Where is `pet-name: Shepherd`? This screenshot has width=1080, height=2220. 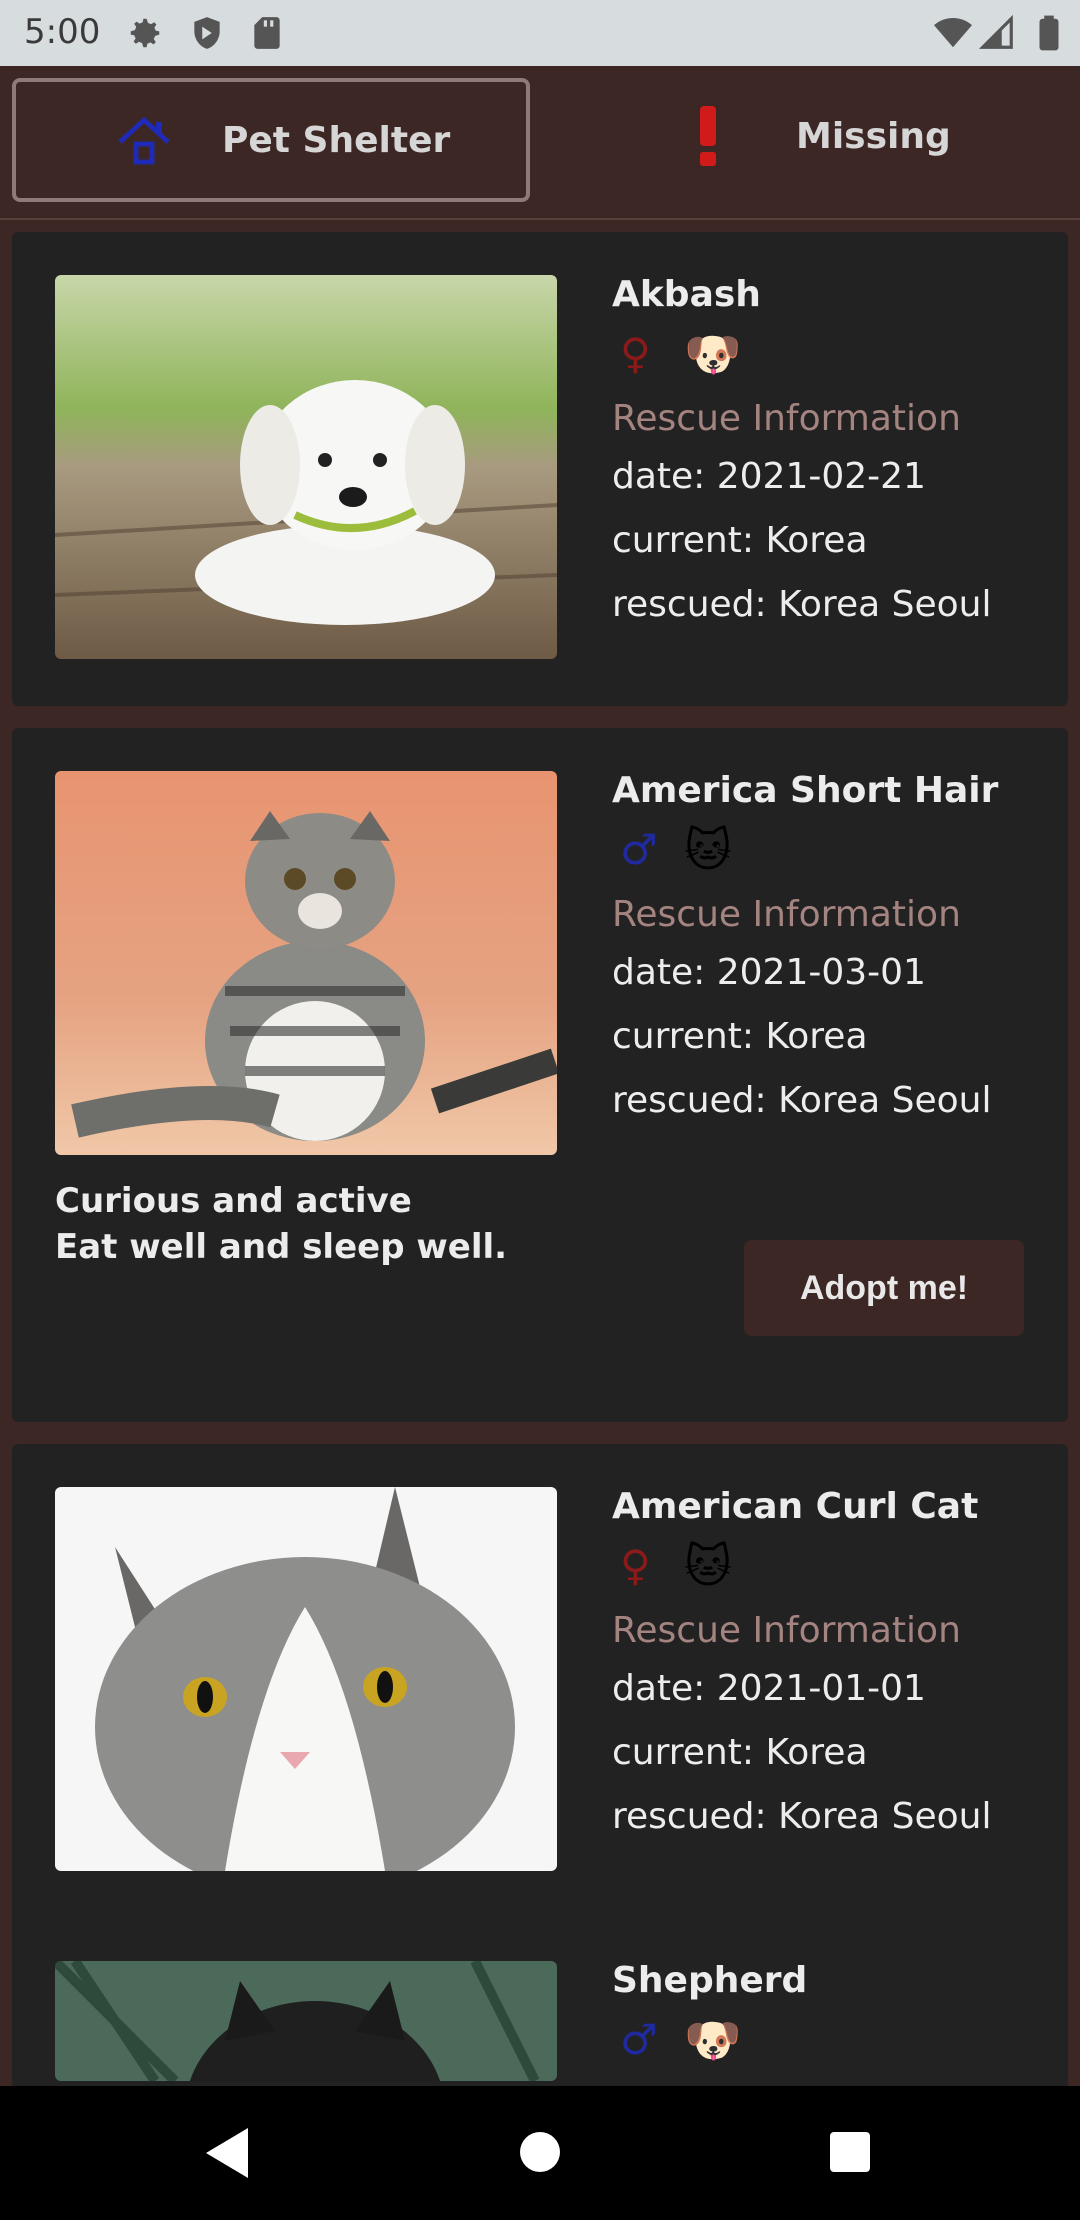
pet-name: Shepherd is located at coordinates (710, 1980).